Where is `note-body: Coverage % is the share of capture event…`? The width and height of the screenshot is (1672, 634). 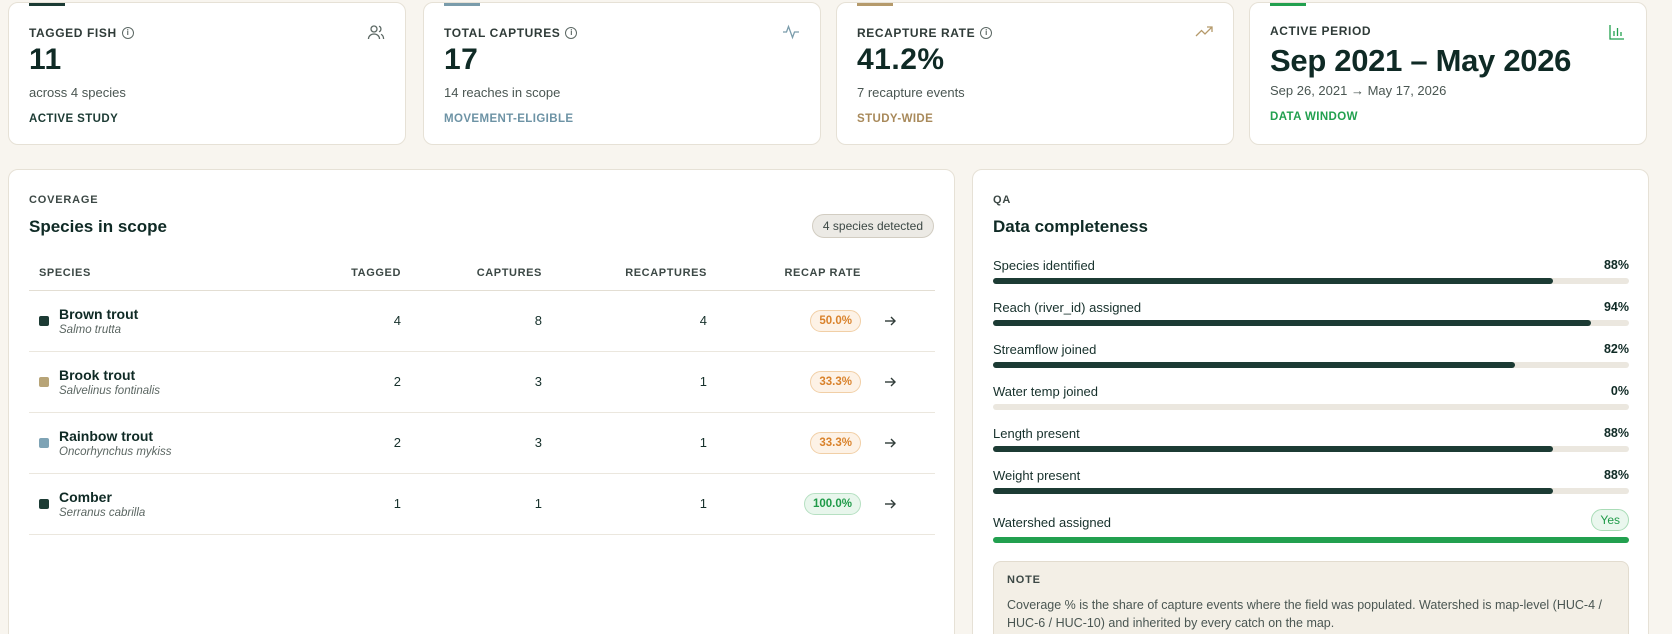
note-body: Coverage % is the share of capture event… is located at coordinates (1304, 614).